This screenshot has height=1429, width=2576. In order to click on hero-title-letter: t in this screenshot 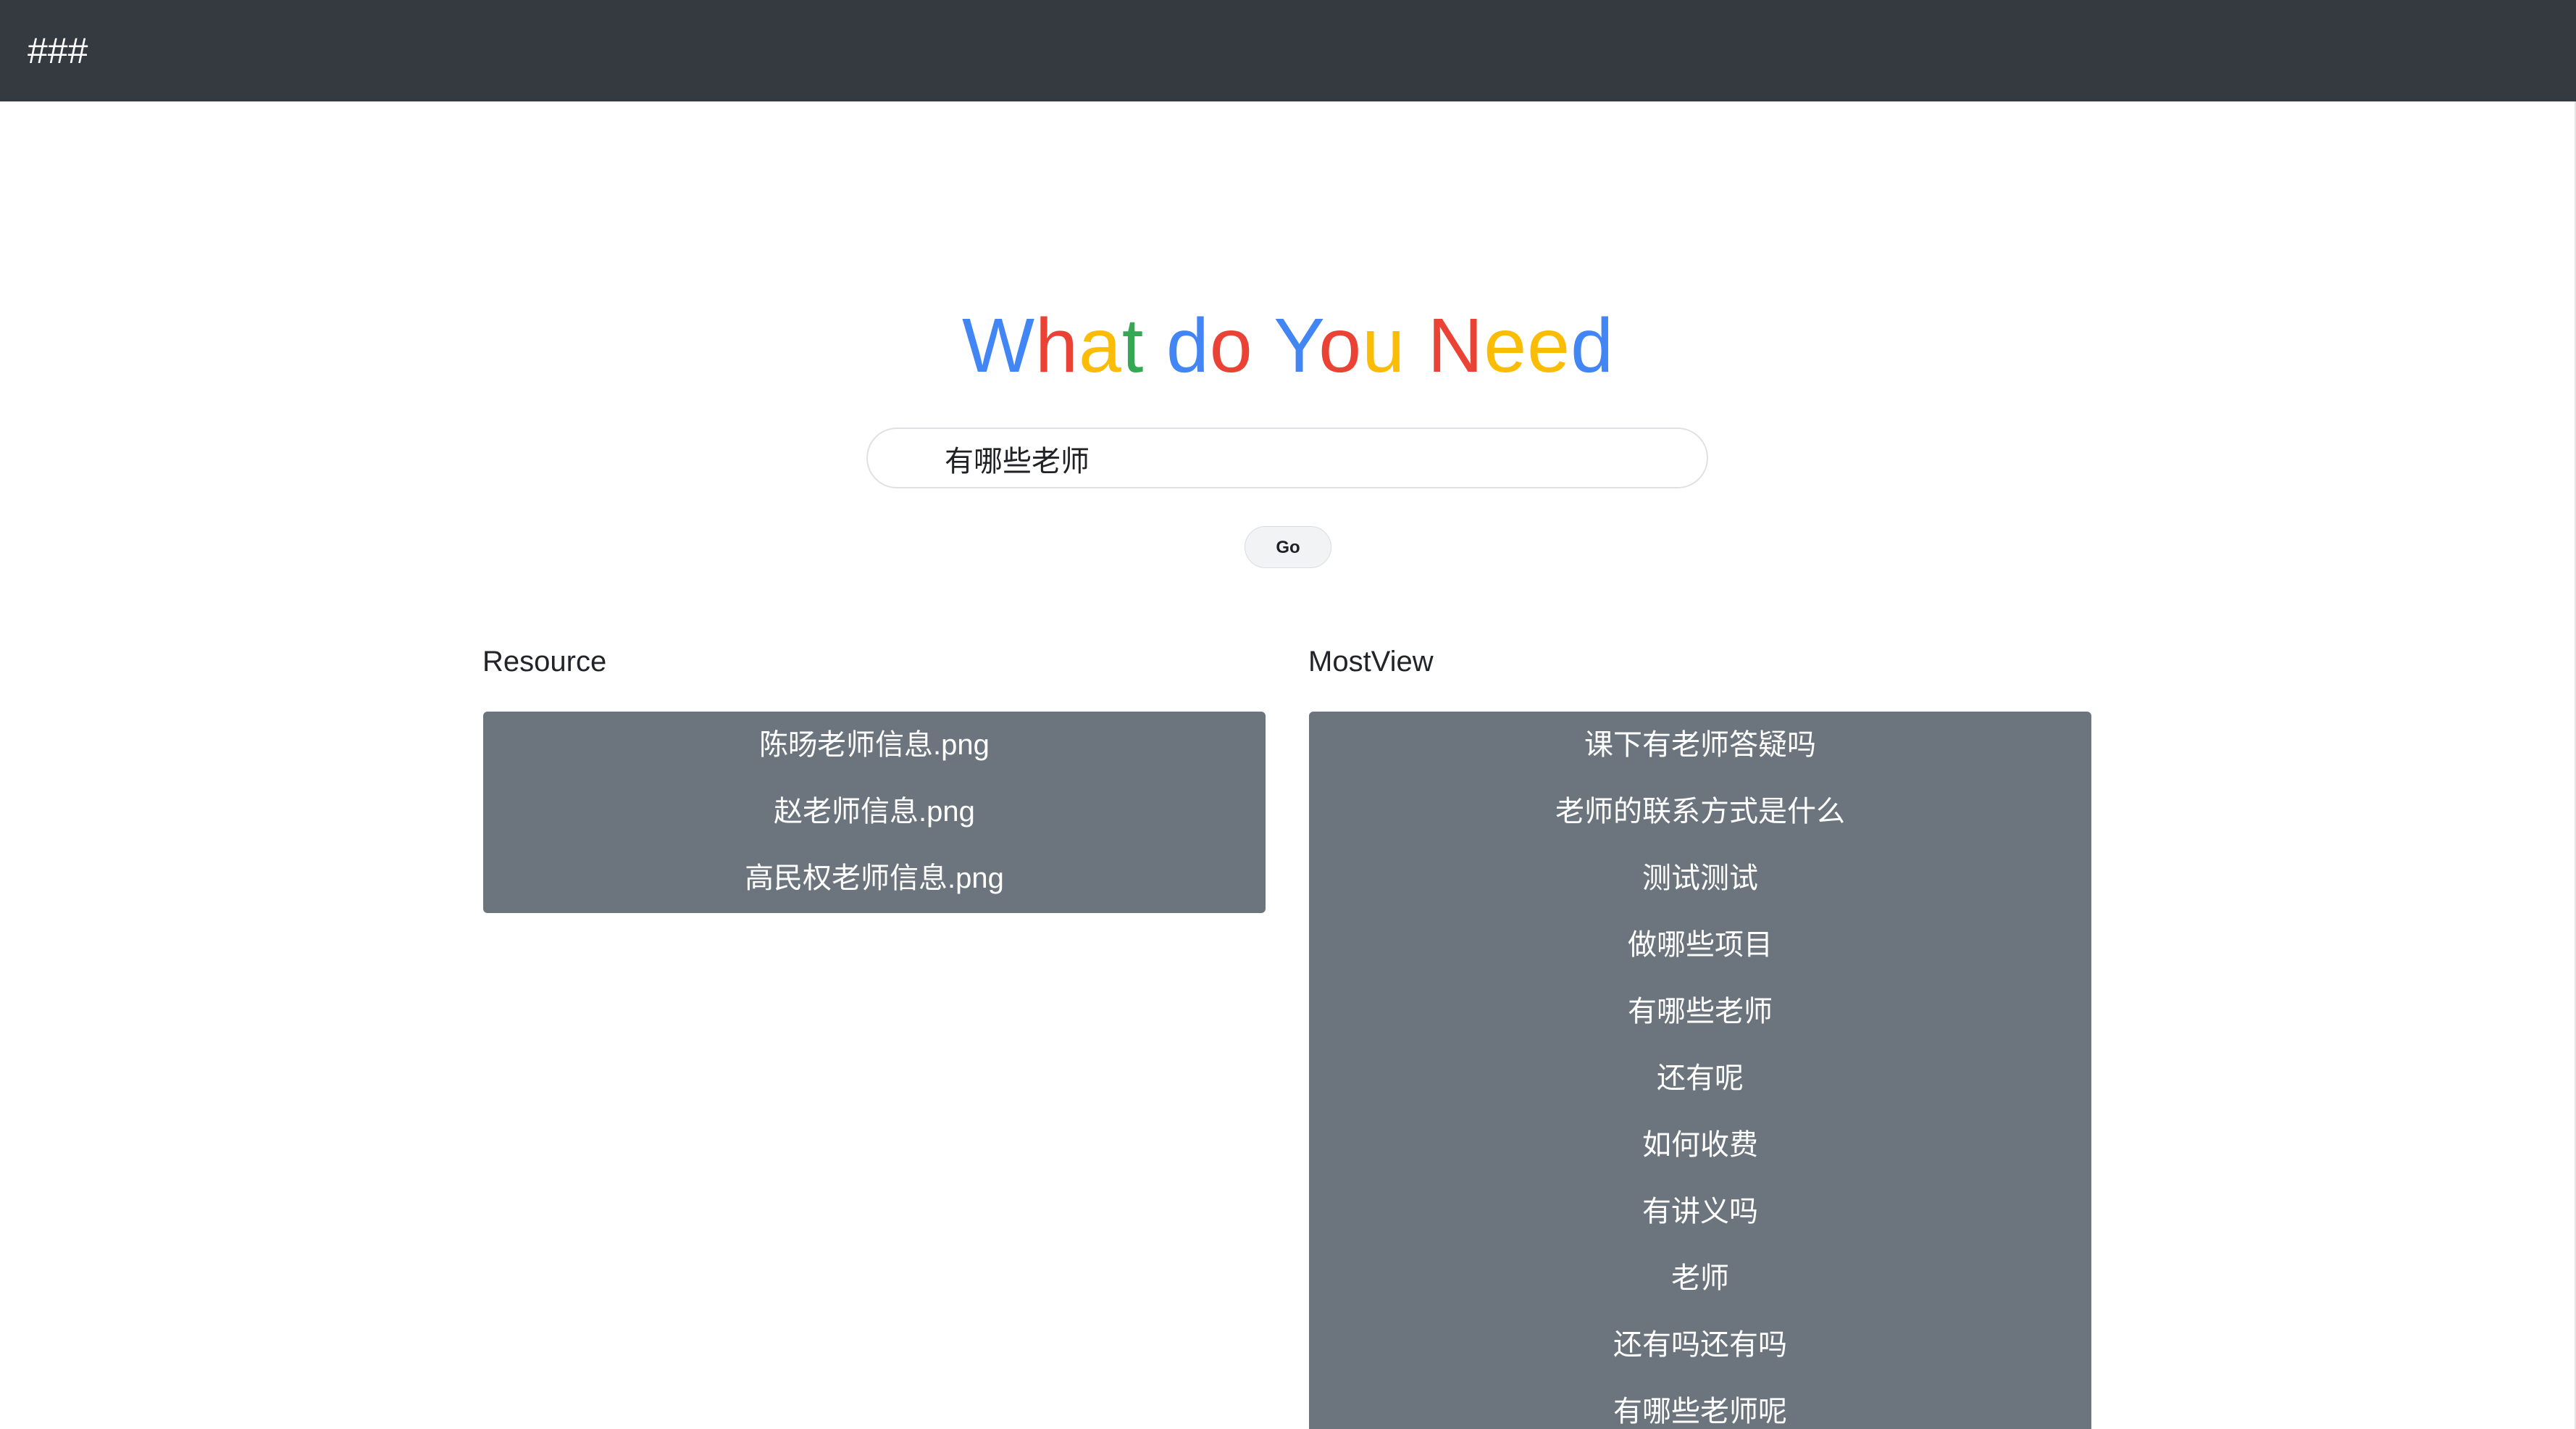, I will do `click(1133, 345)`.